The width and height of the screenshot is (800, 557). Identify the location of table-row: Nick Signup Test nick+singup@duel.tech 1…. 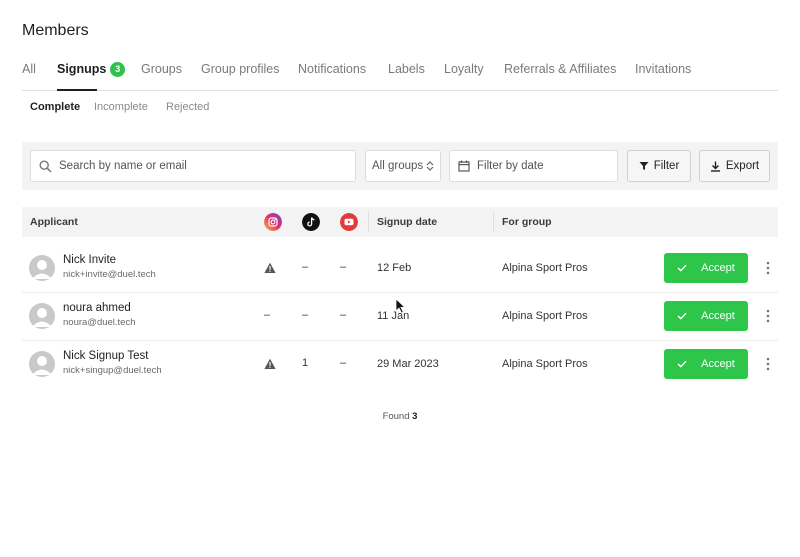
(400, 364).